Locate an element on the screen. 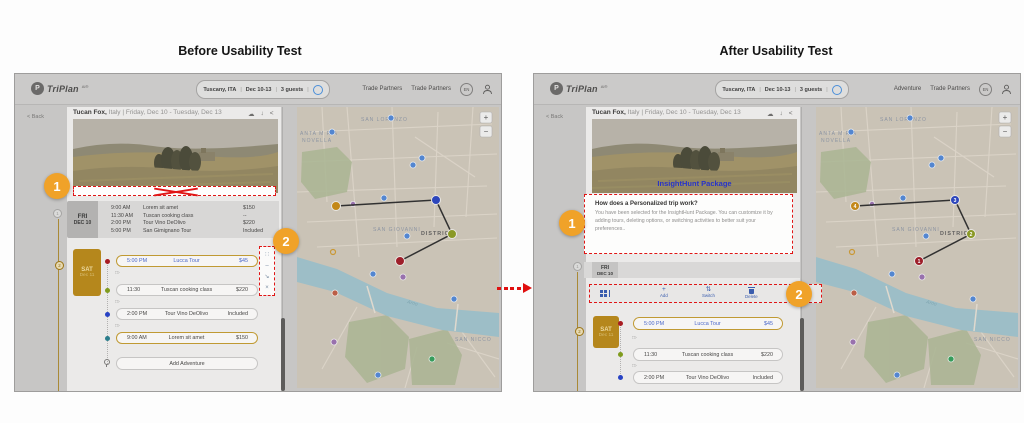  move-arrow-icon: ↘ is located at coordinates (266, 276).